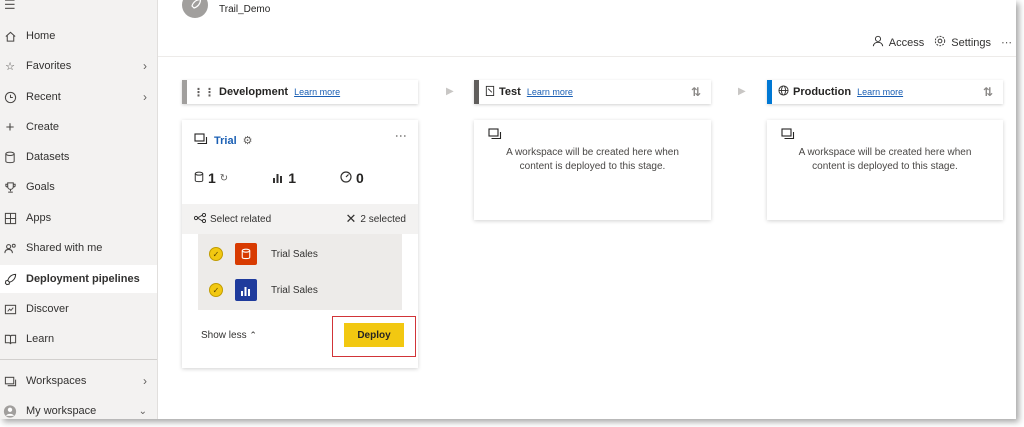  Describe the element at coordinates (49, 66) in the screenshot. I see `sidebar-item-label: Favorites` at that location.